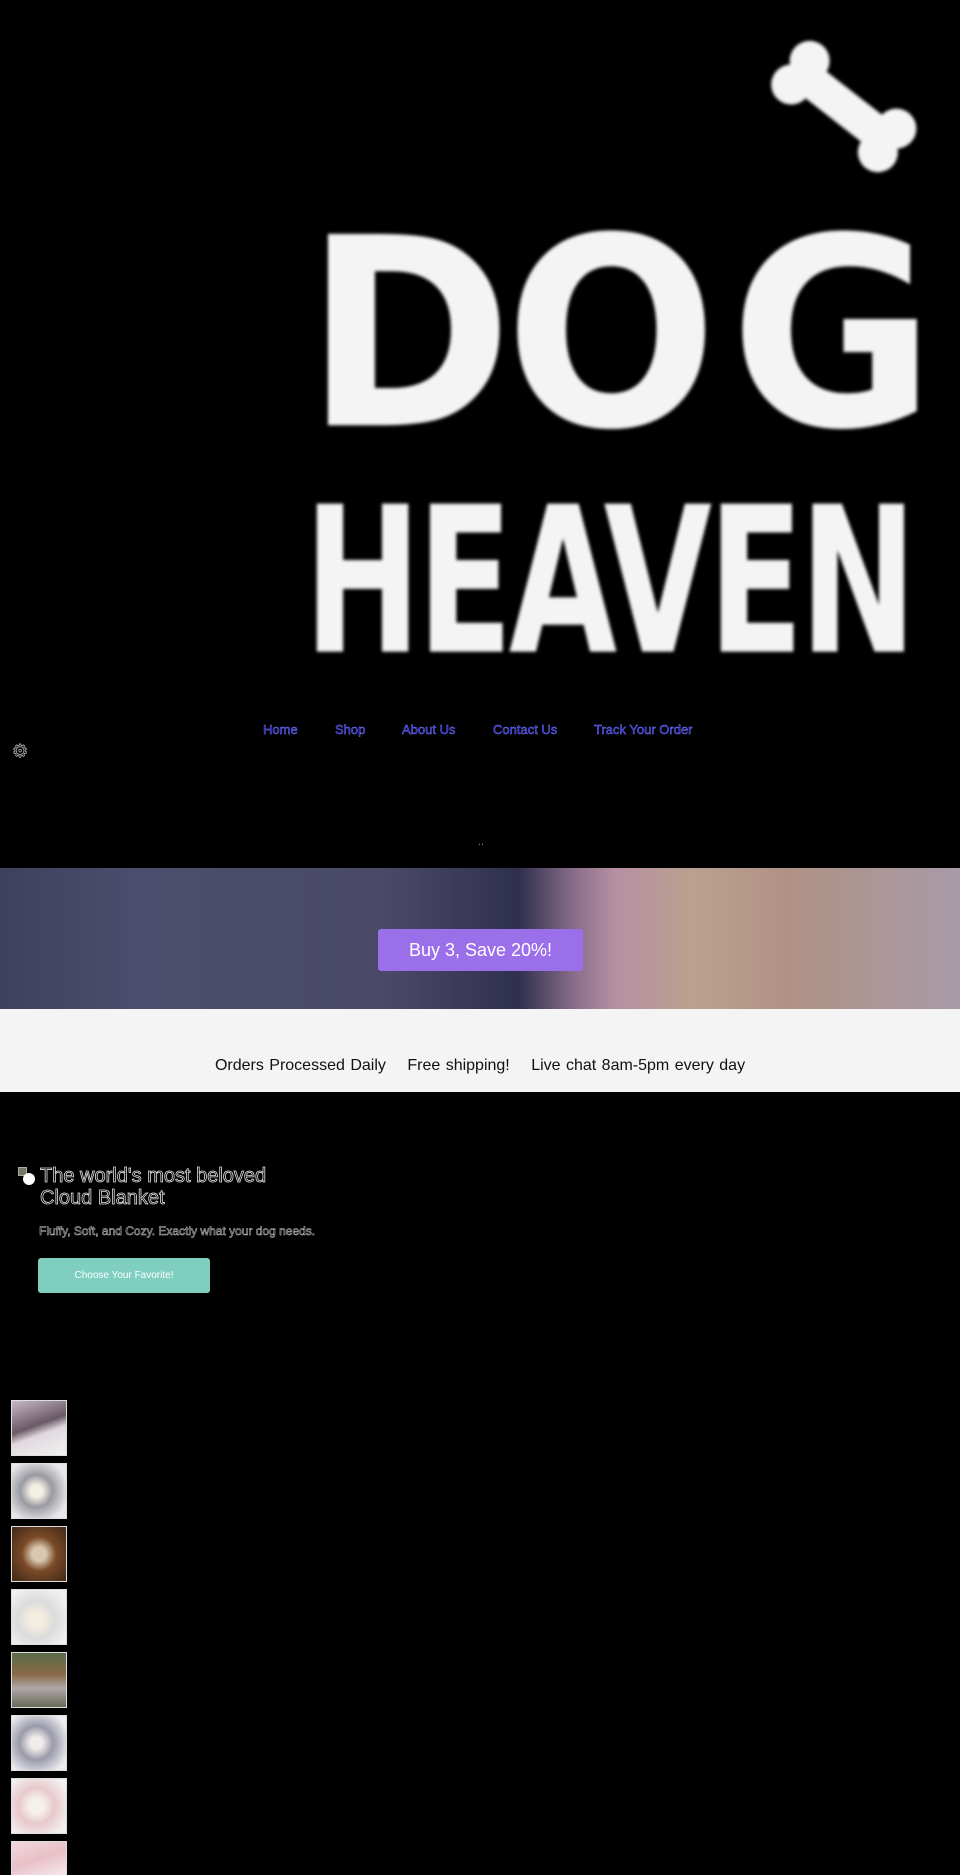 This screenshot has height=1875, width=960. Describe the element at coordinates (481, 842) in the screenshot. I see `dots-text: ..` at that location.